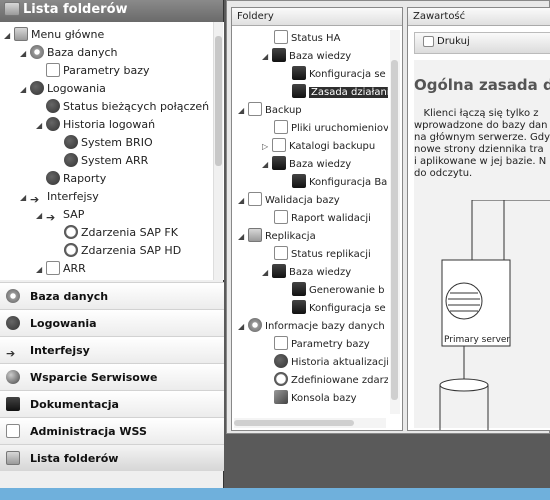  Describe the element at coordinates (61, 269) in the screenshot. I see `tree-item-arr: ◢ ARR` at that location.